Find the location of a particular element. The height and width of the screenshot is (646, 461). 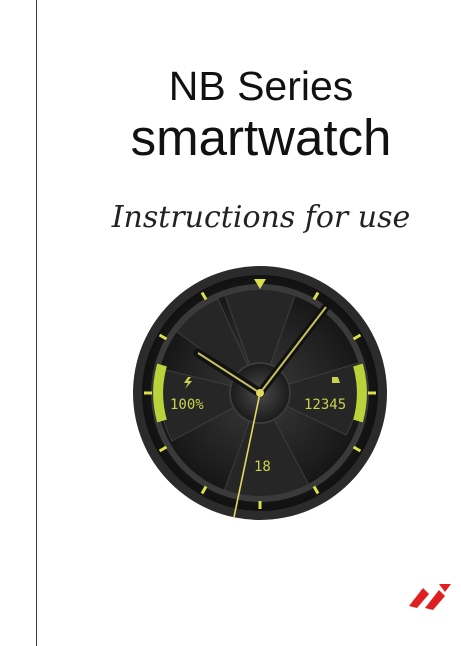

title-line-1: NB Series is located at coordinates (261, 86).